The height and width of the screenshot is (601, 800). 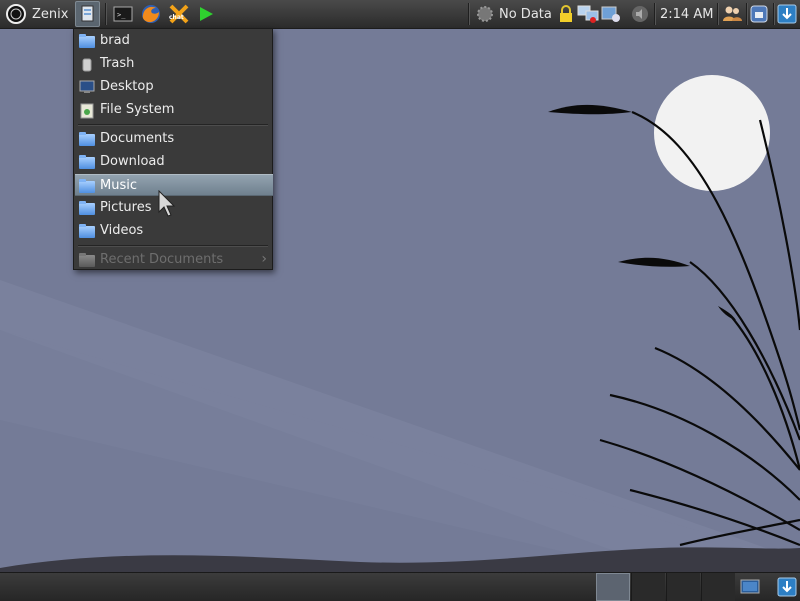 What do you see at coordinates (174, 260) in the screenshot?
I see `menu-item-recent-documents: Recent Documents ›` at bounding box center [174, 260].